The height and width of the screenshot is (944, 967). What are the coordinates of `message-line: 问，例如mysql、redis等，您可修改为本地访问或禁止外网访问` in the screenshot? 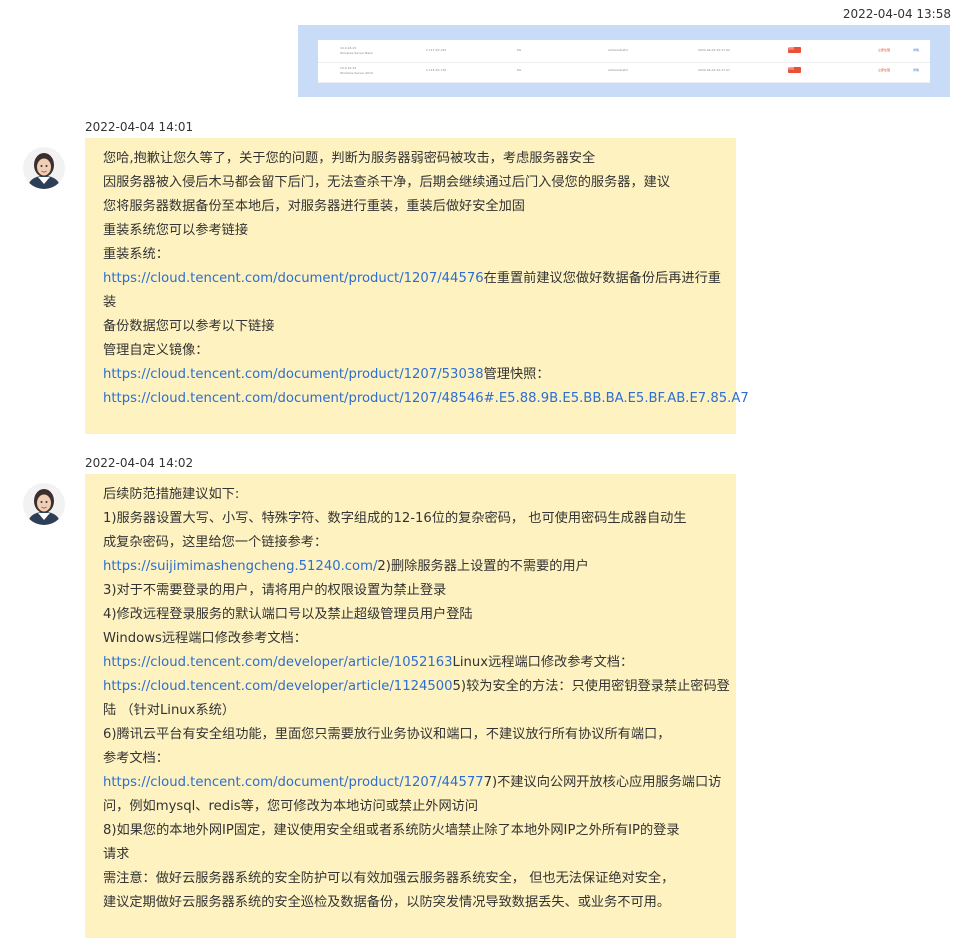 It's located at (410, 807).